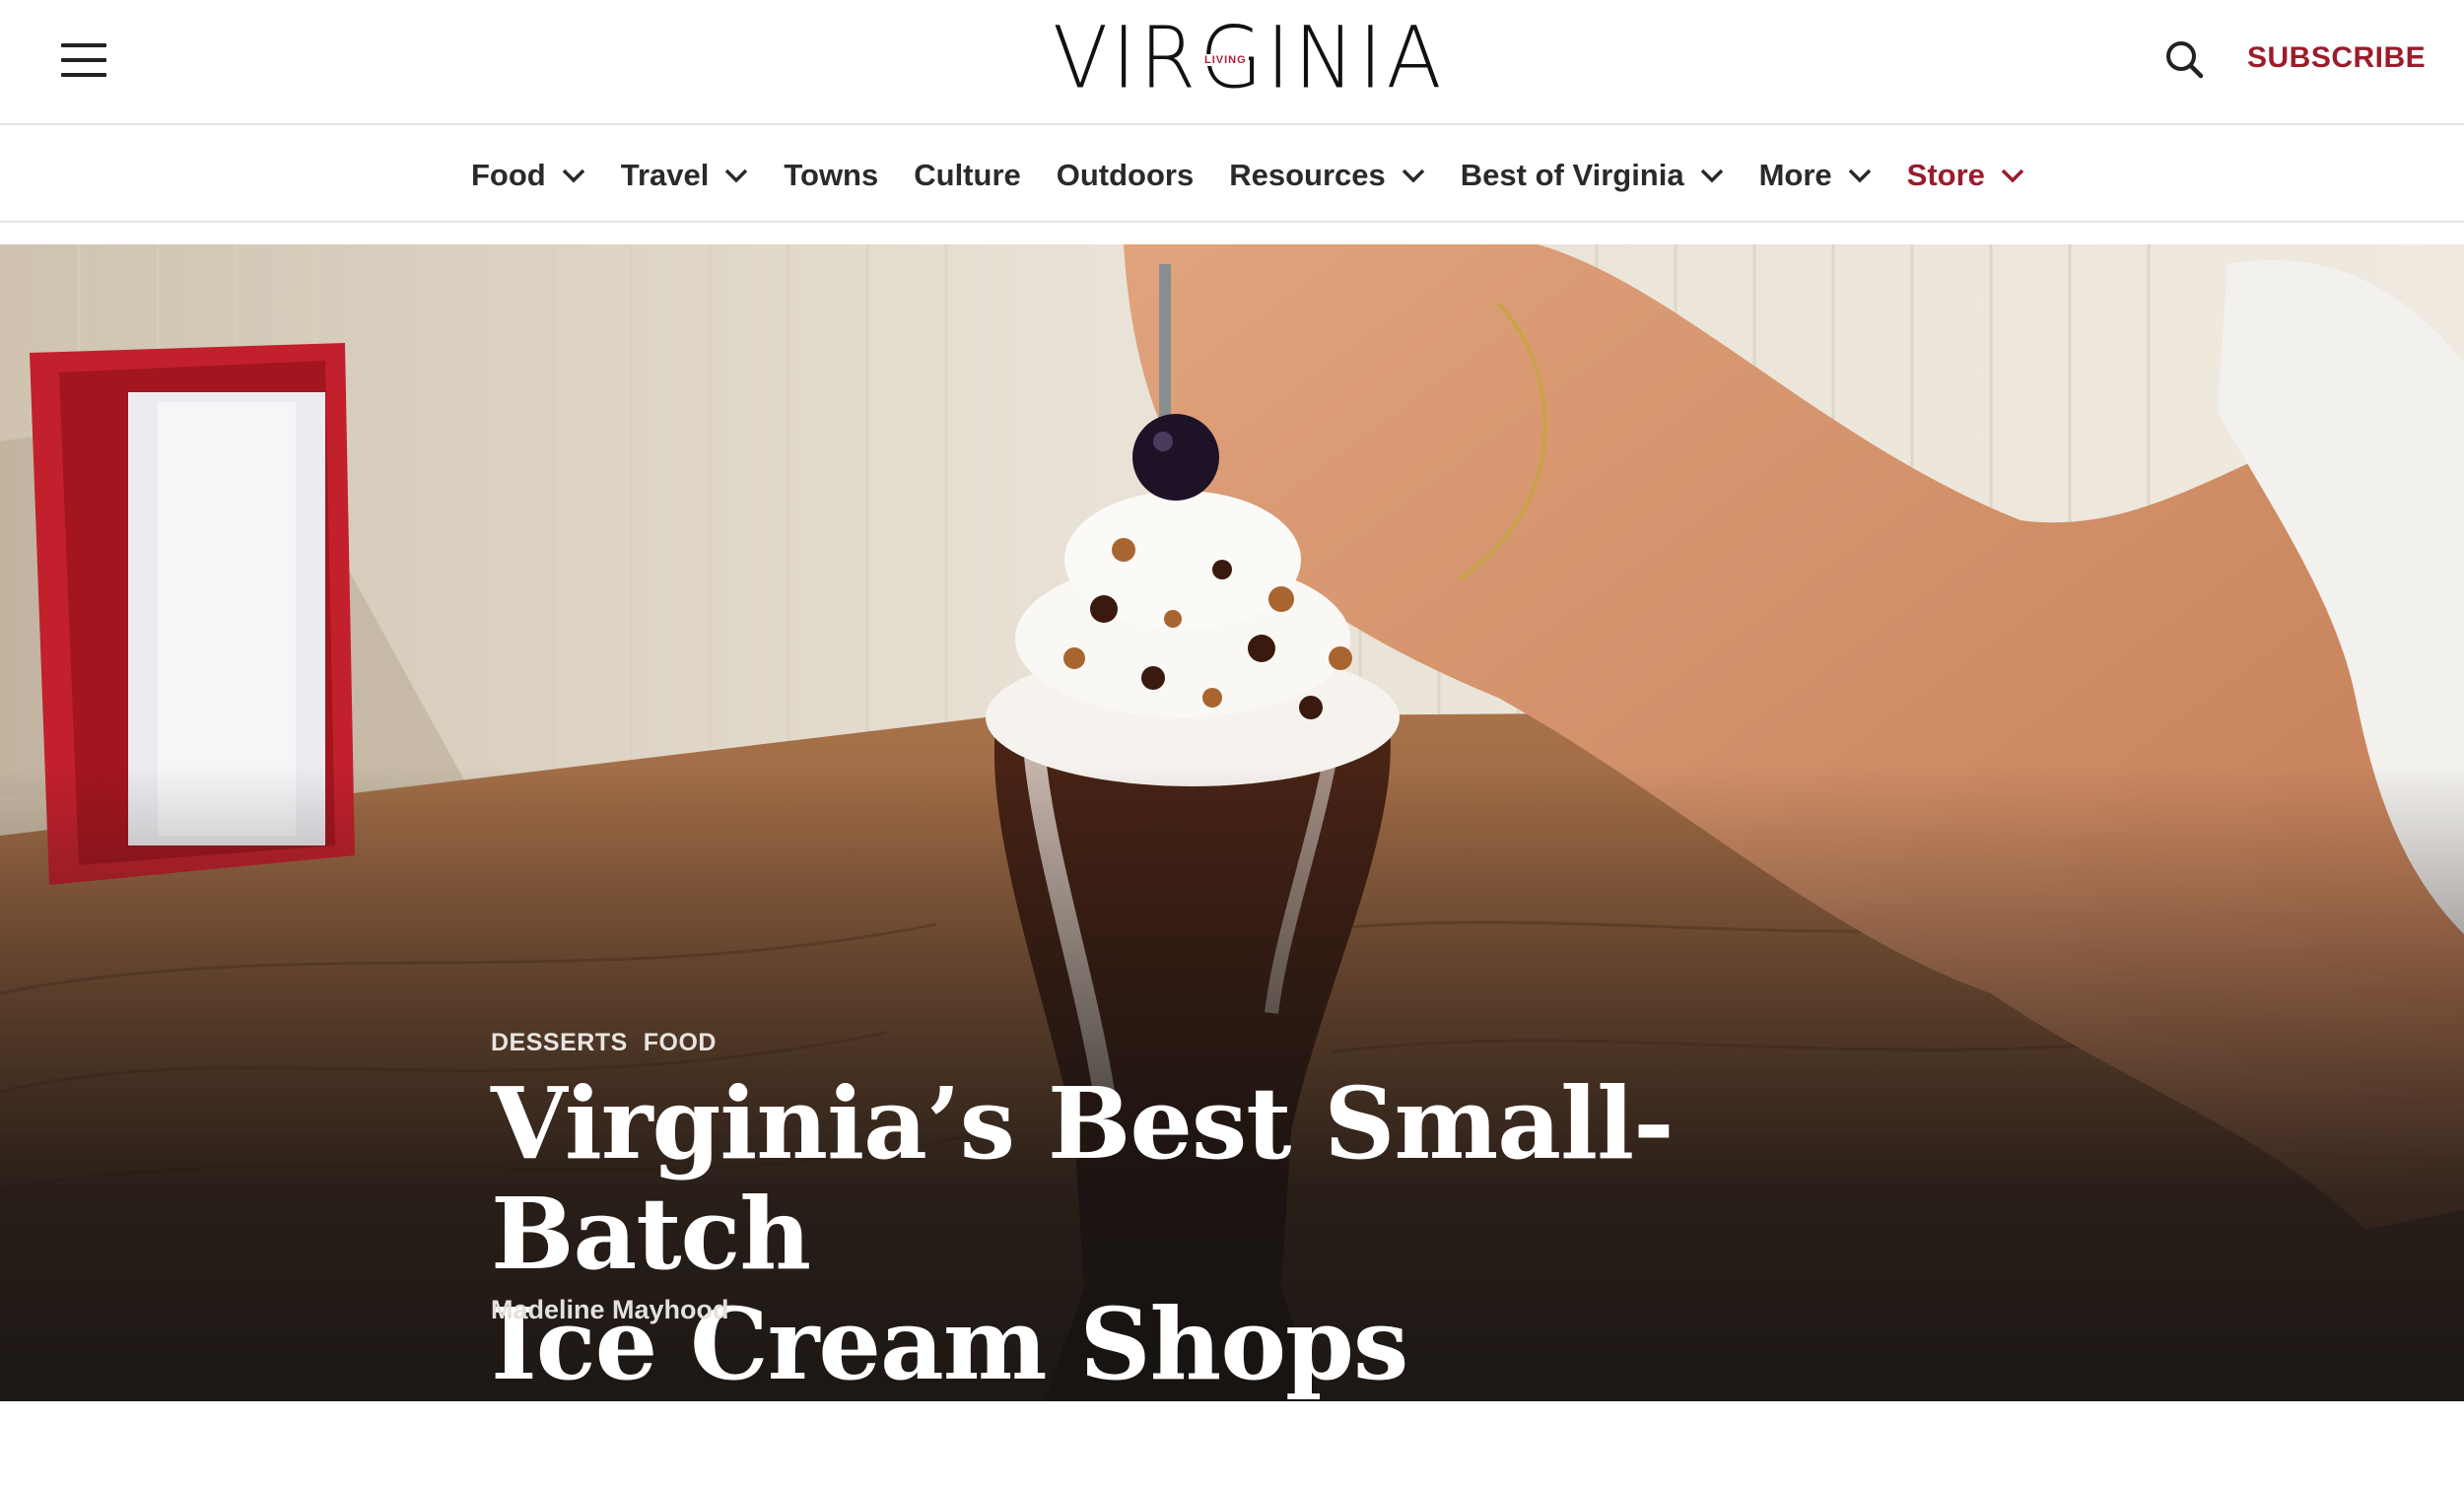 This screenshot has width=2464, height=1487. I want to click on nav-item-label: Store, so click(1945, 175).